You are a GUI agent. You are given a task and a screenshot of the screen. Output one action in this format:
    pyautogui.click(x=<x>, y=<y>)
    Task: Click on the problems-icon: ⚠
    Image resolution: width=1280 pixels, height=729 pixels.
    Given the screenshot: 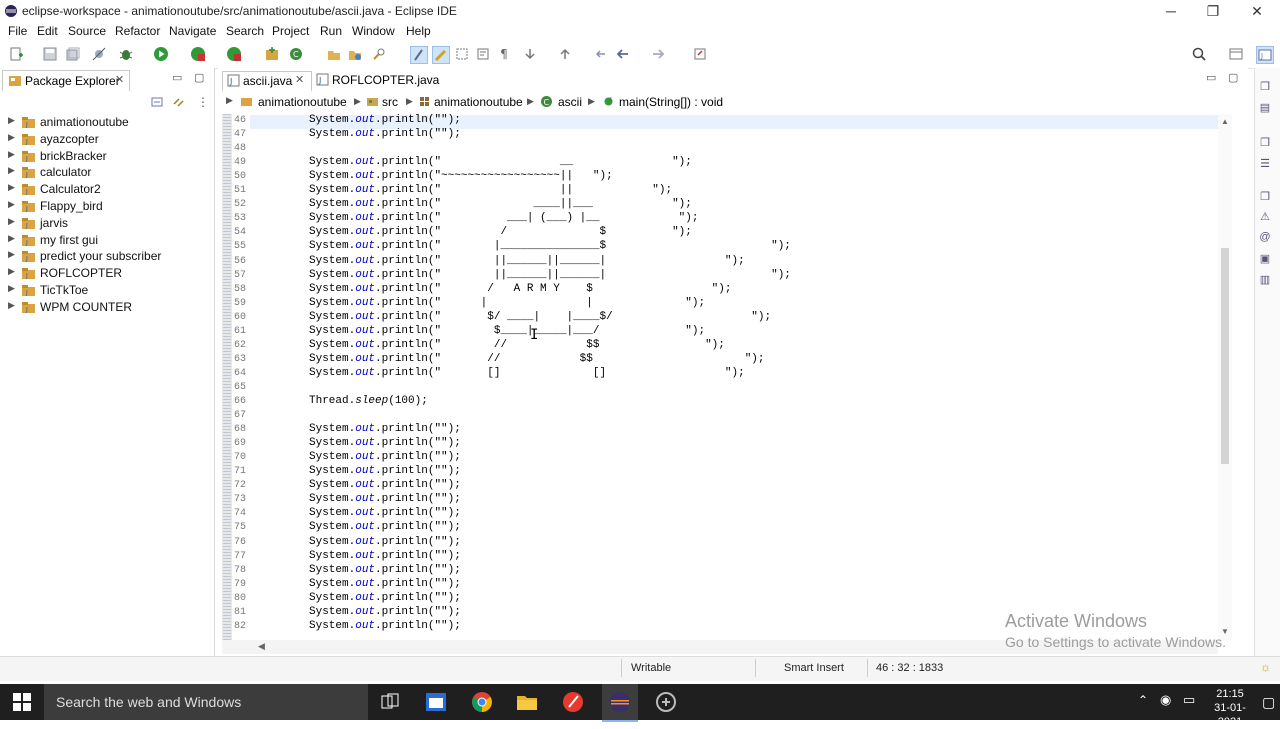 What is the action you would take?
    pyautogui.click(x=1265, y=217)
    